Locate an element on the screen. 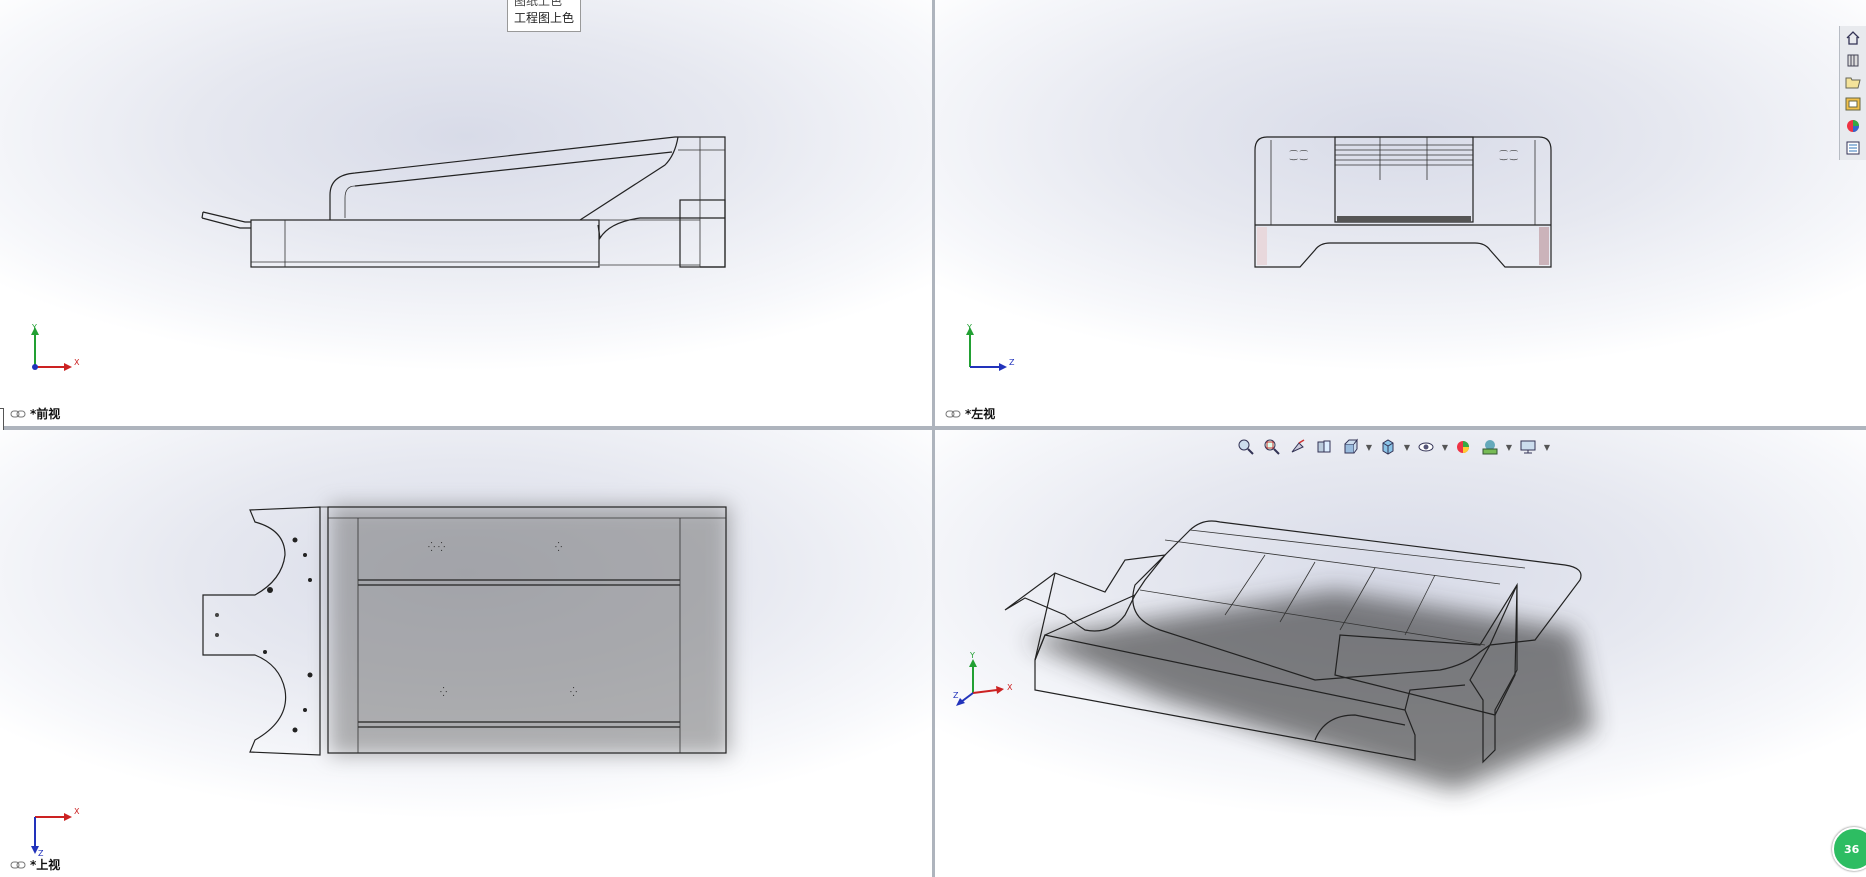 The image size is (1866, 877). custom-properties-icon is located at coordinates (1853, 148).